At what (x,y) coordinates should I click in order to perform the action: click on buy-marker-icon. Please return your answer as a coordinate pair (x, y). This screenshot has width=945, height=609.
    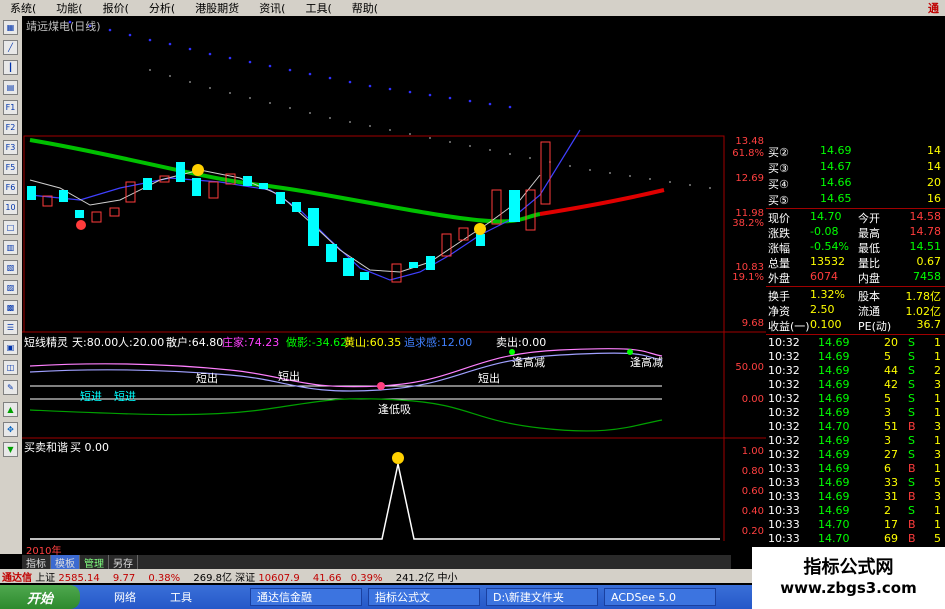
    Looking at the image, I should click on (81, 225).